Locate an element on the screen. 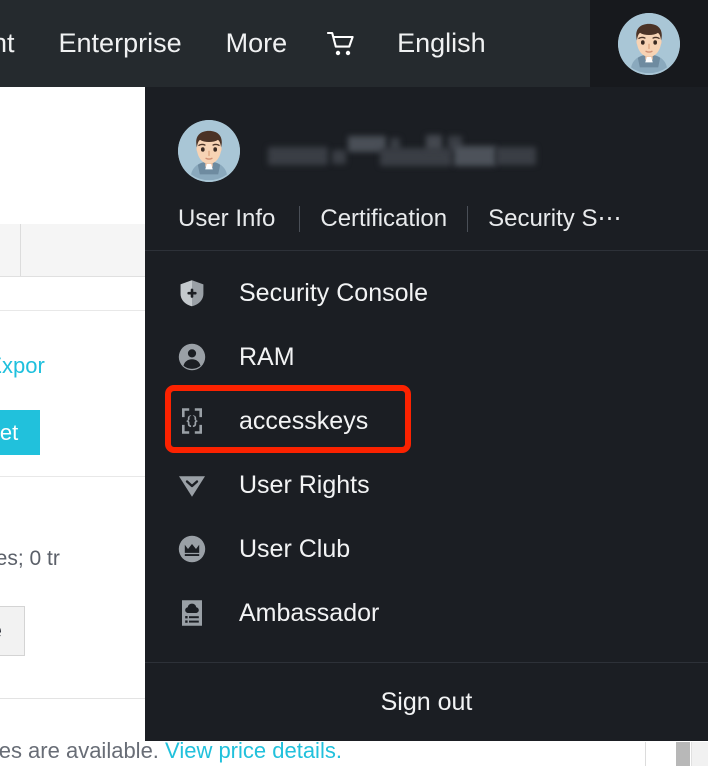 This screenshot has height=766, width=708. profile-name-redacted is located at coordinates (407, 151).